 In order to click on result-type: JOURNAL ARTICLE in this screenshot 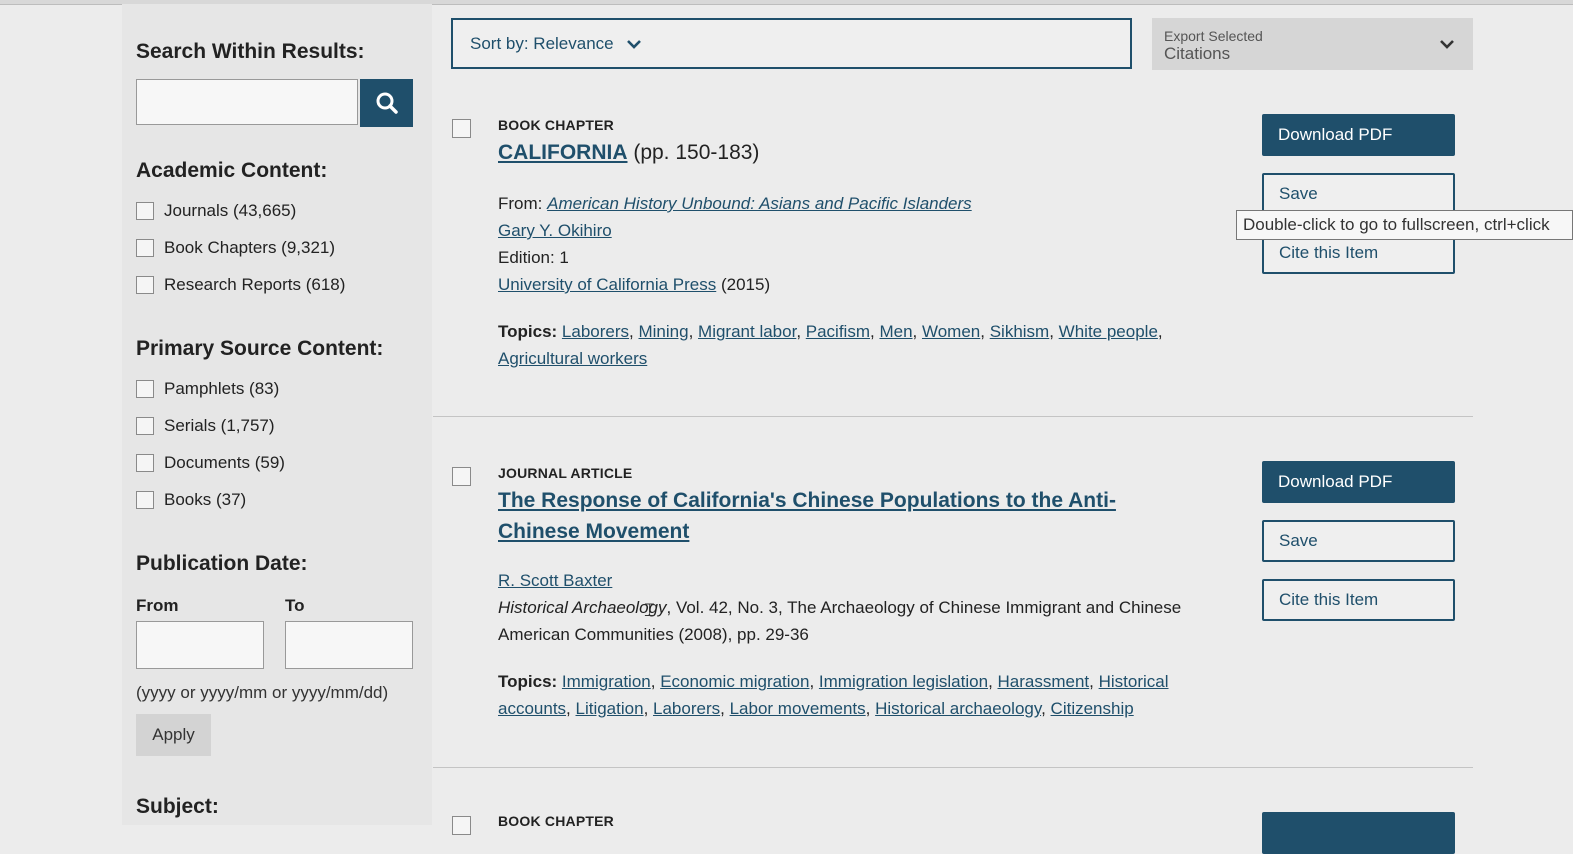, I will do `click(565, 473)`.